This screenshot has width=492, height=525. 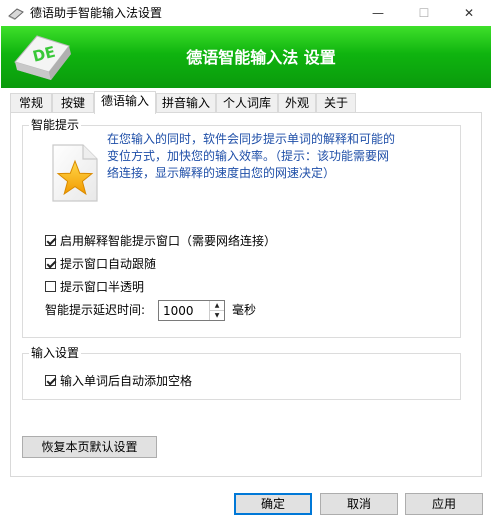 I want to click on tab-pinyin-input: 拼音输入, so click(x=186, y=102).